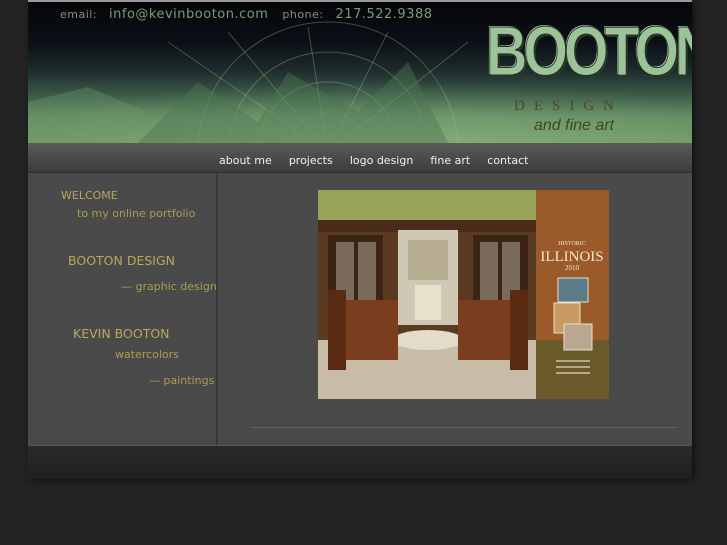 The width and height of the screenshot is (727, 545). What do you see at coordinates (181, 380) in the screenshot?
I see `paintings-link: — paintings` at bounding box center [181, 380].